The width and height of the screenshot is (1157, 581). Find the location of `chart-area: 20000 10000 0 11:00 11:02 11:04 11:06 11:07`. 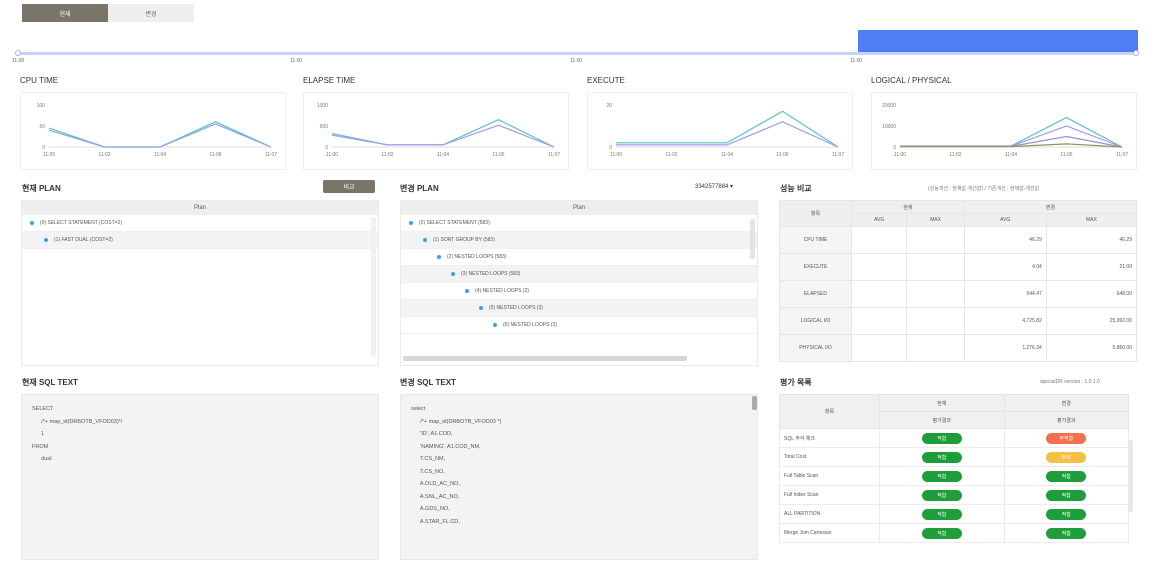

chart-area: 20000 10000 0 11:00 11:02 11:04 11:06 11:07 is located at coordinates (1004, 131).